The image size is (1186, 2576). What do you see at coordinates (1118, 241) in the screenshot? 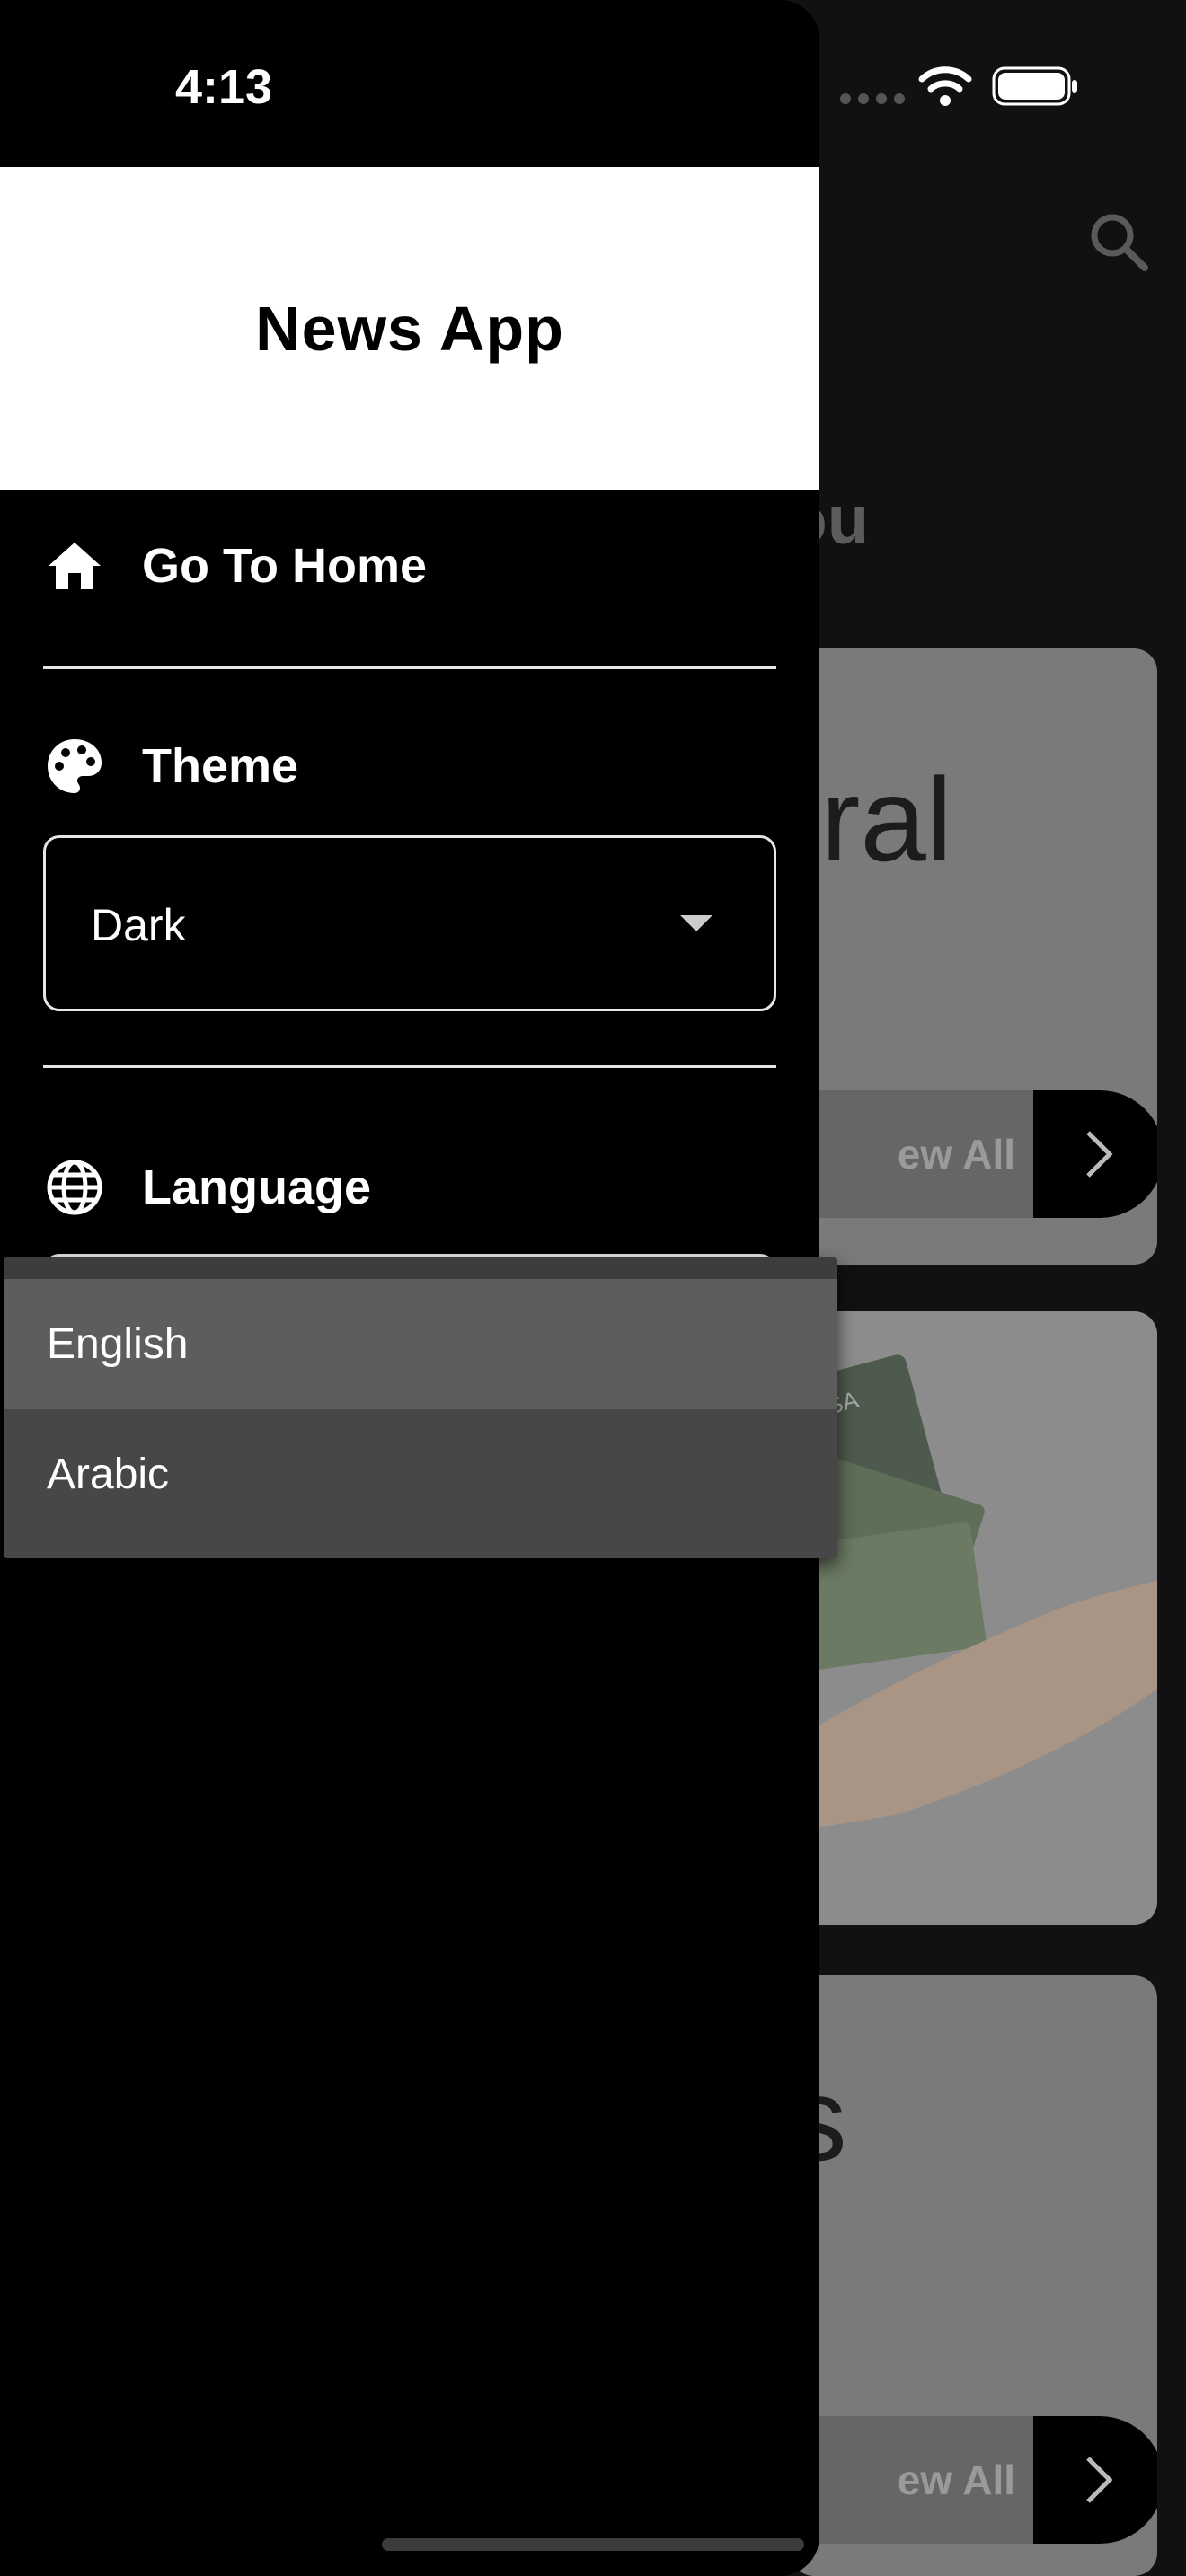
I see `search-icon` at bounding box center [1118, 241].